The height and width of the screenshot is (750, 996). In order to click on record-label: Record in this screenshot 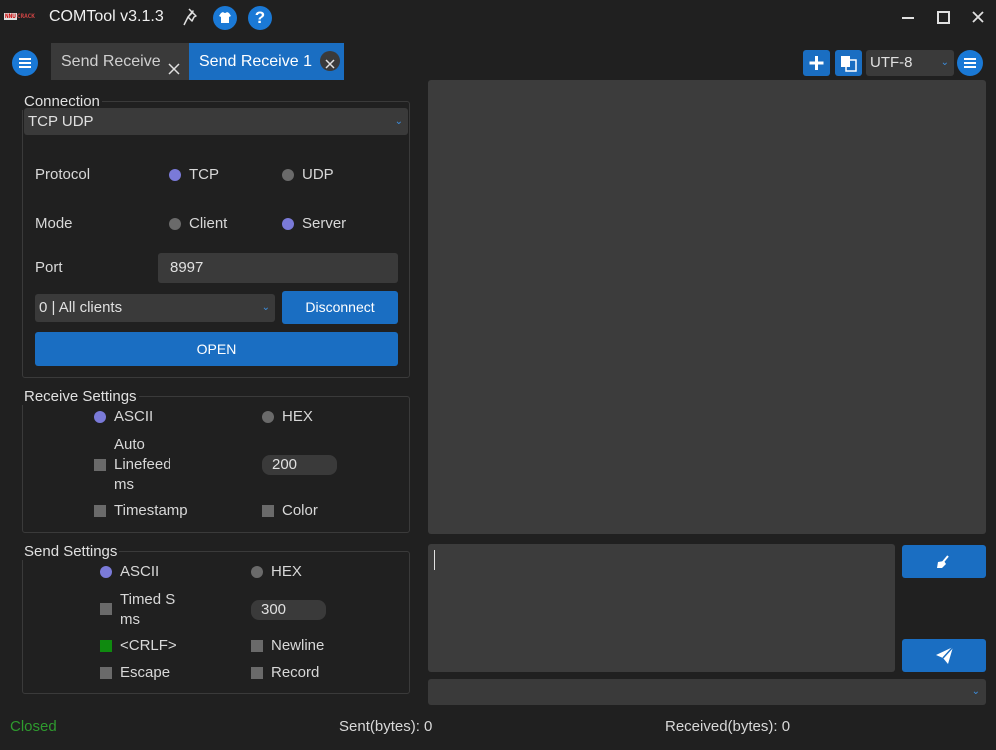, I will do `click(295, 672)`.